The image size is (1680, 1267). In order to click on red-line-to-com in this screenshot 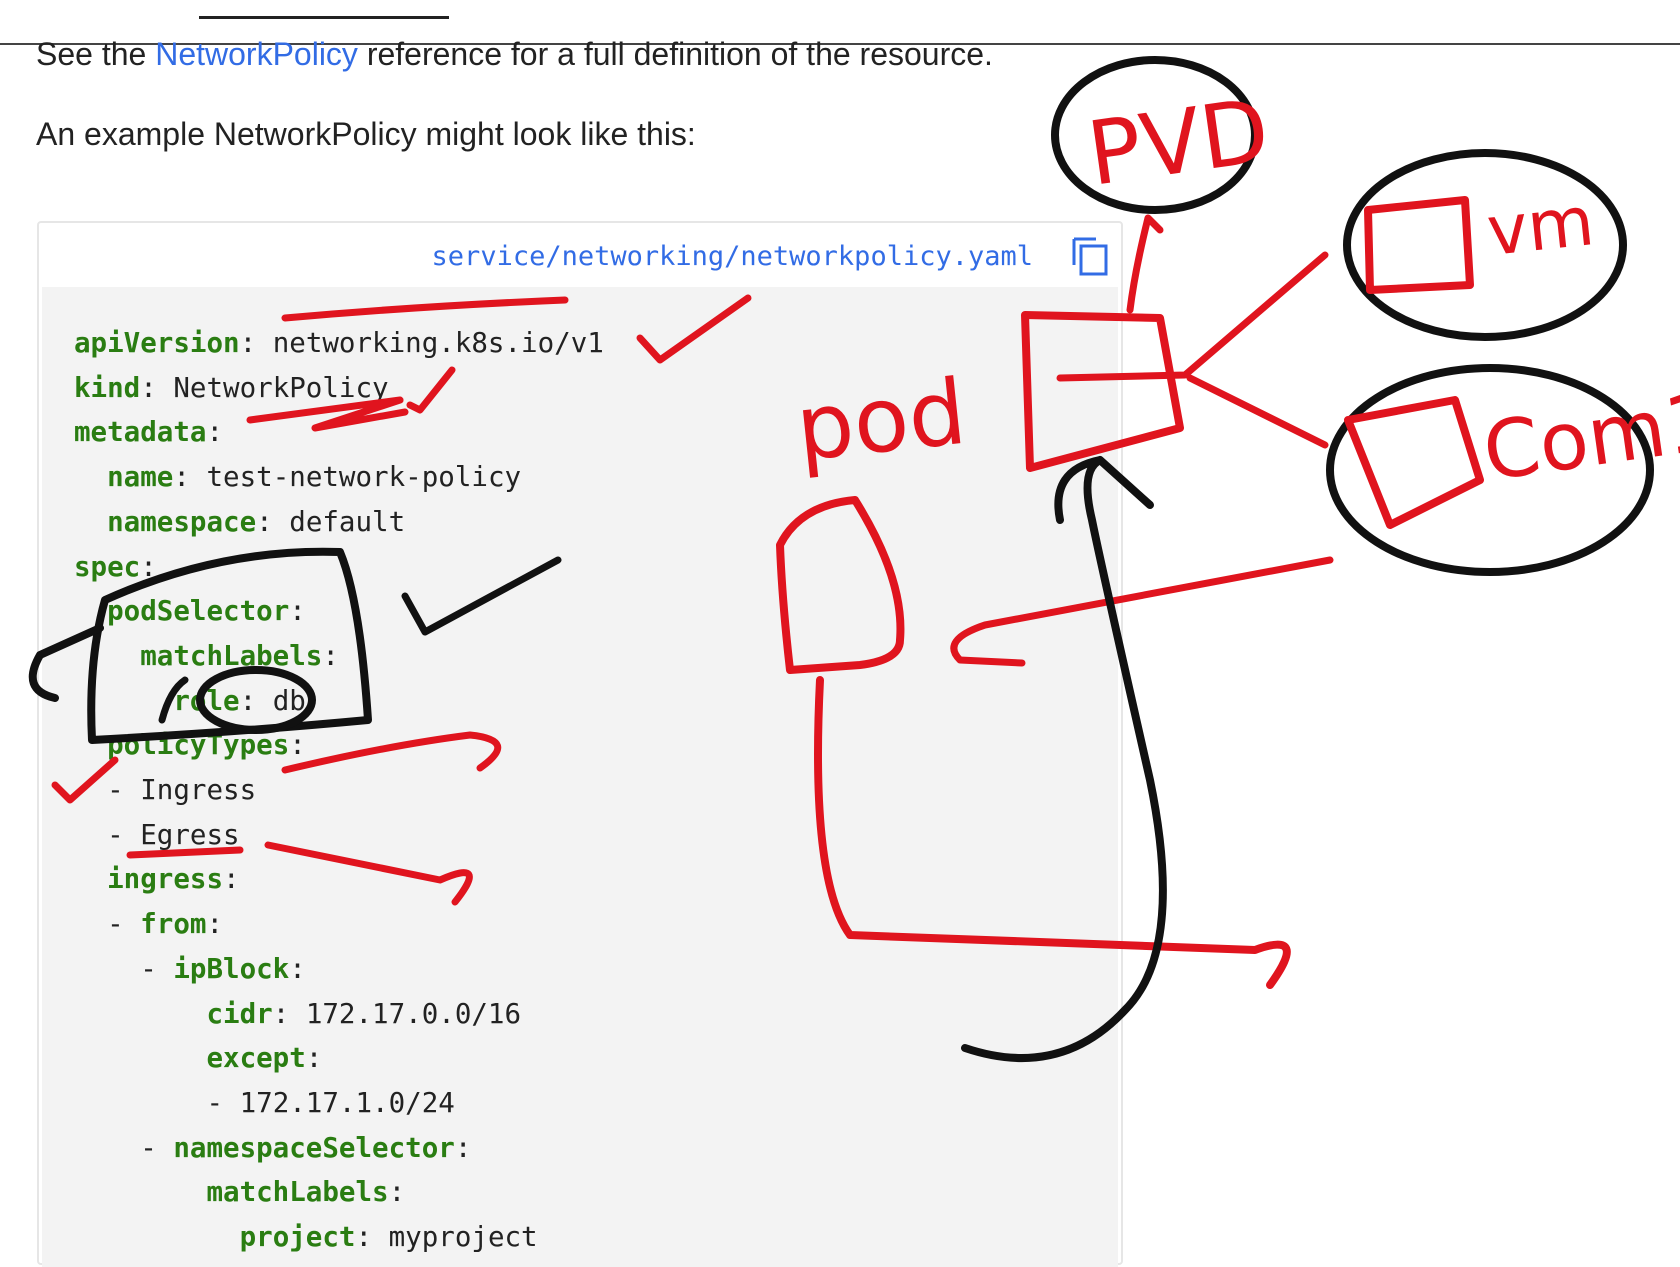, I will do `click(1257, 411)`.